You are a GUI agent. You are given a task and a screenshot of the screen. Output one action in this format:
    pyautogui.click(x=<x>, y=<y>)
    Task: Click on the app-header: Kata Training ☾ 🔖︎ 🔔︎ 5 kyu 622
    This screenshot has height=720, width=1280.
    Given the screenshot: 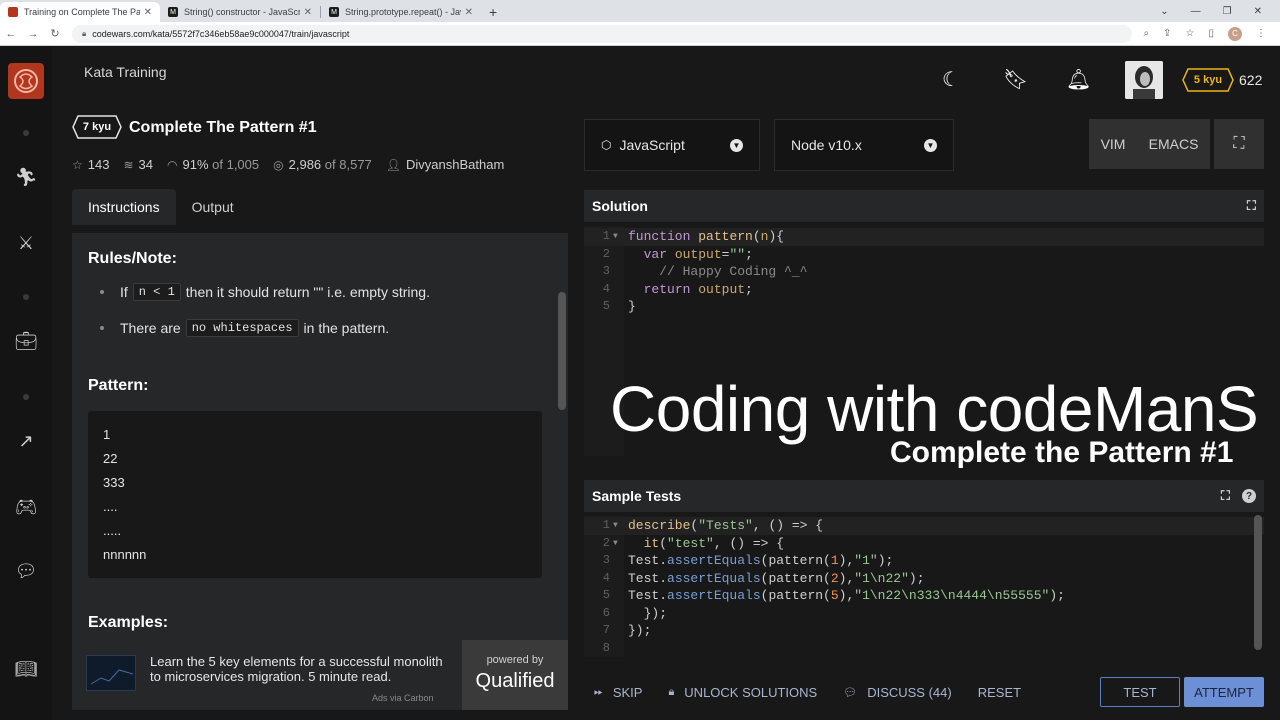 What is the action you would take?
    pyautogui.click(x=666, y=80)
    